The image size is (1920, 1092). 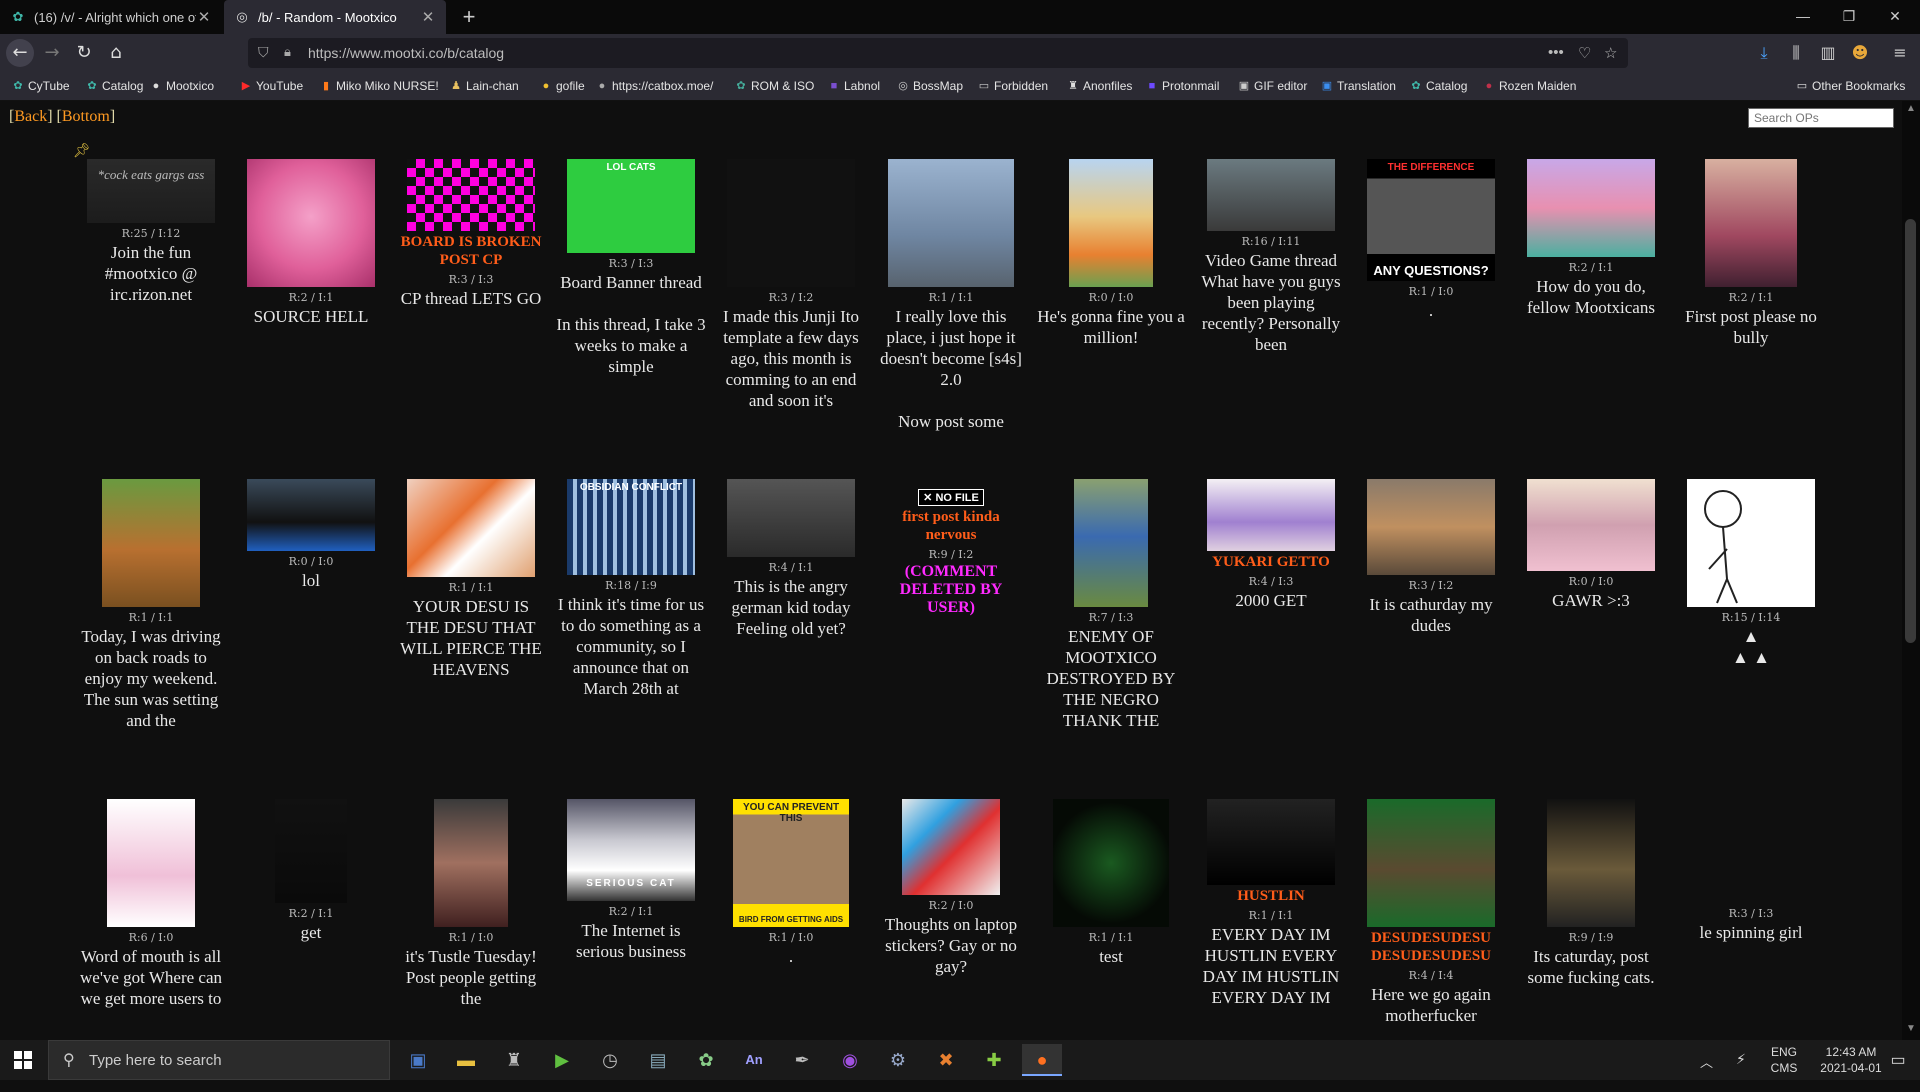 What do you see at coordinates (774, 86) in the screenshot?
I see `bookmark-item: ✿ ROM & ISO` at bounding box center [774, 86].